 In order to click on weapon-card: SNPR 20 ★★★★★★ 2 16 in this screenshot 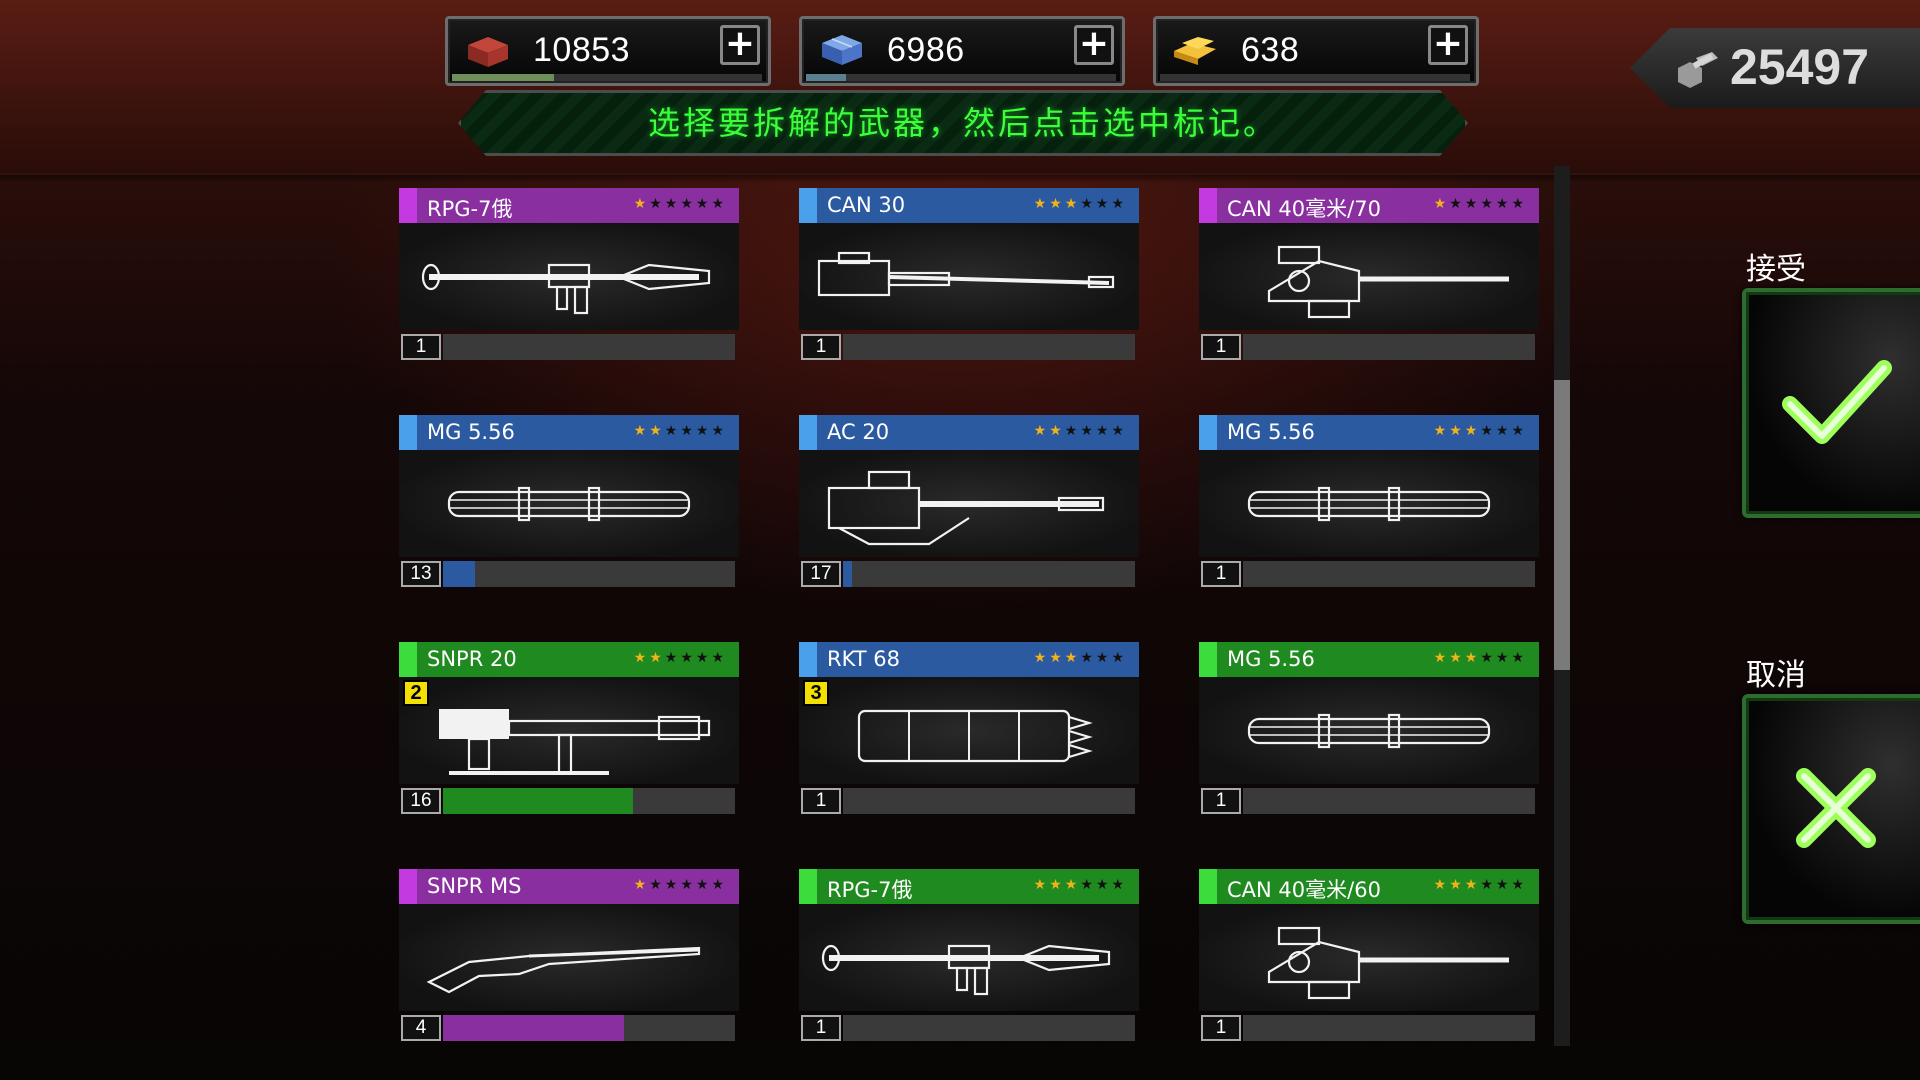, I will do `click(569, 730)`.